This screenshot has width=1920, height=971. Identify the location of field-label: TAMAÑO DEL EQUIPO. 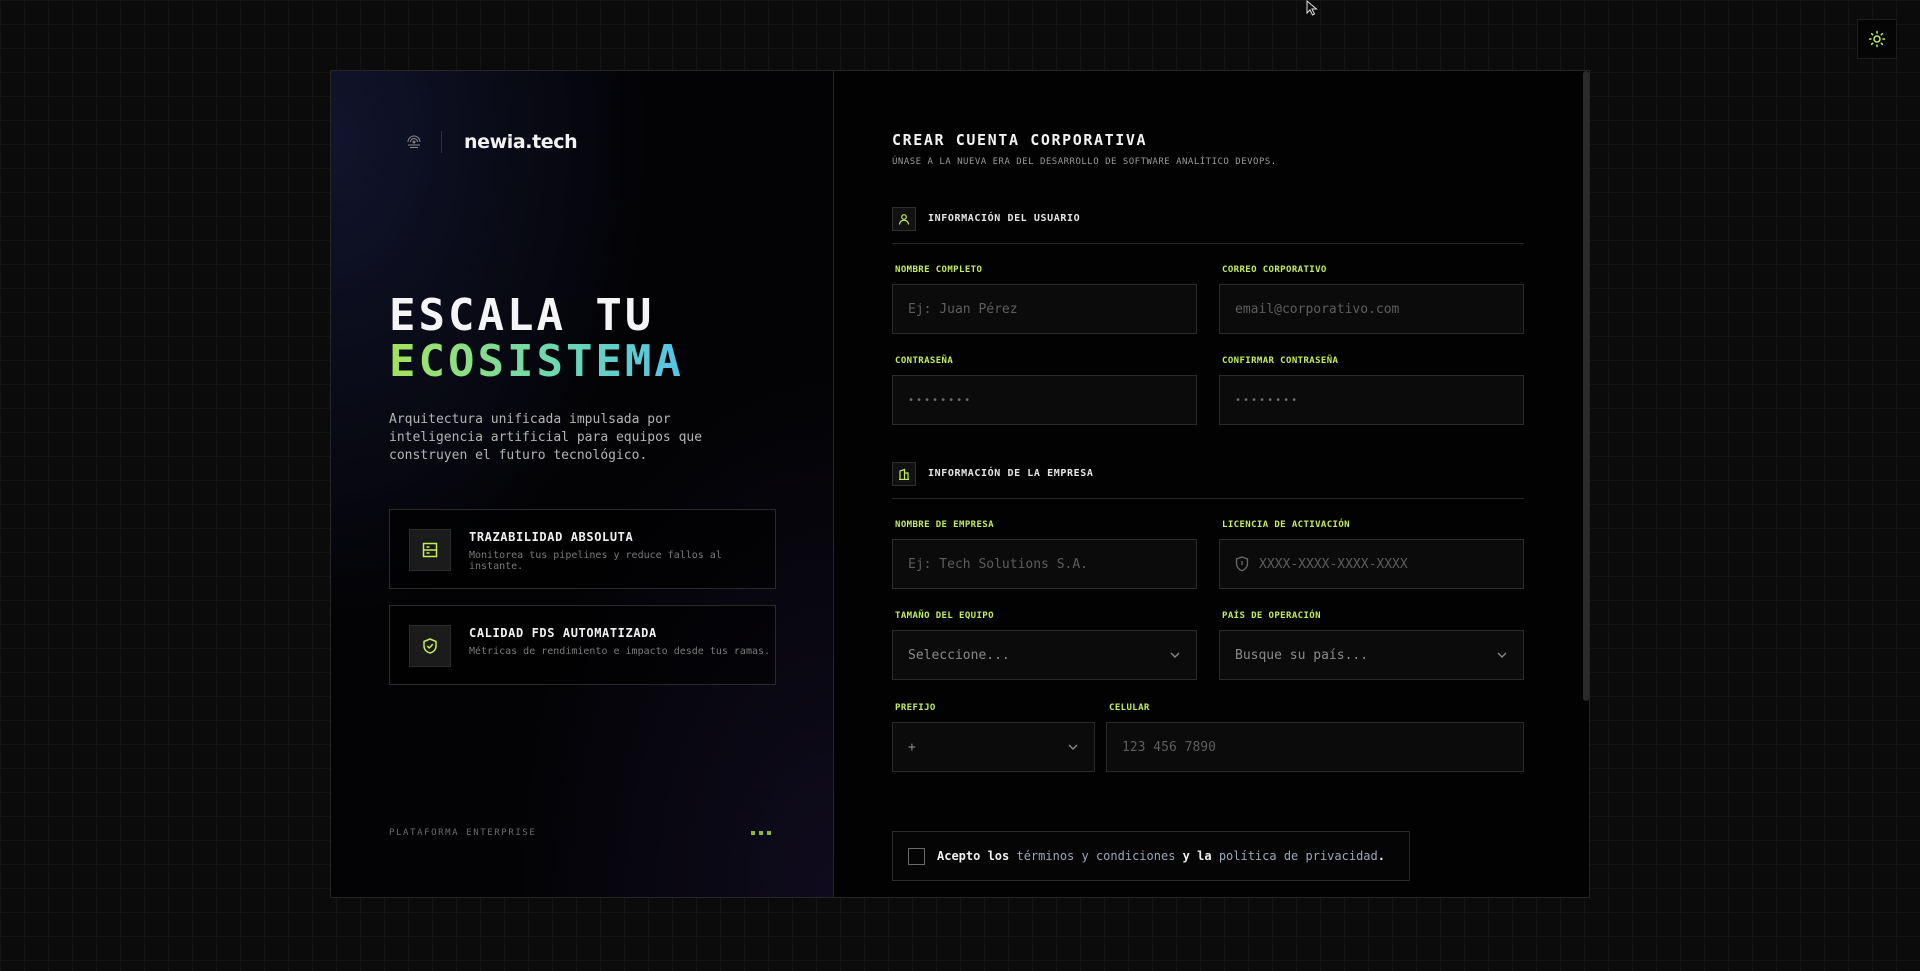
(944, 616).